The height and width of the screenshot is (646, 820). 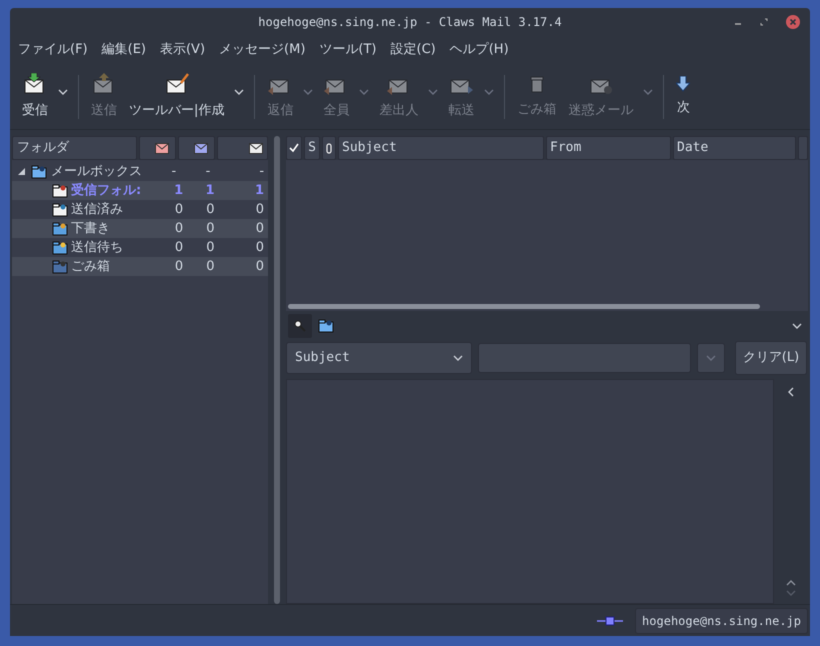 I want to click on paperclip-icon, so click(x=329, y=148).